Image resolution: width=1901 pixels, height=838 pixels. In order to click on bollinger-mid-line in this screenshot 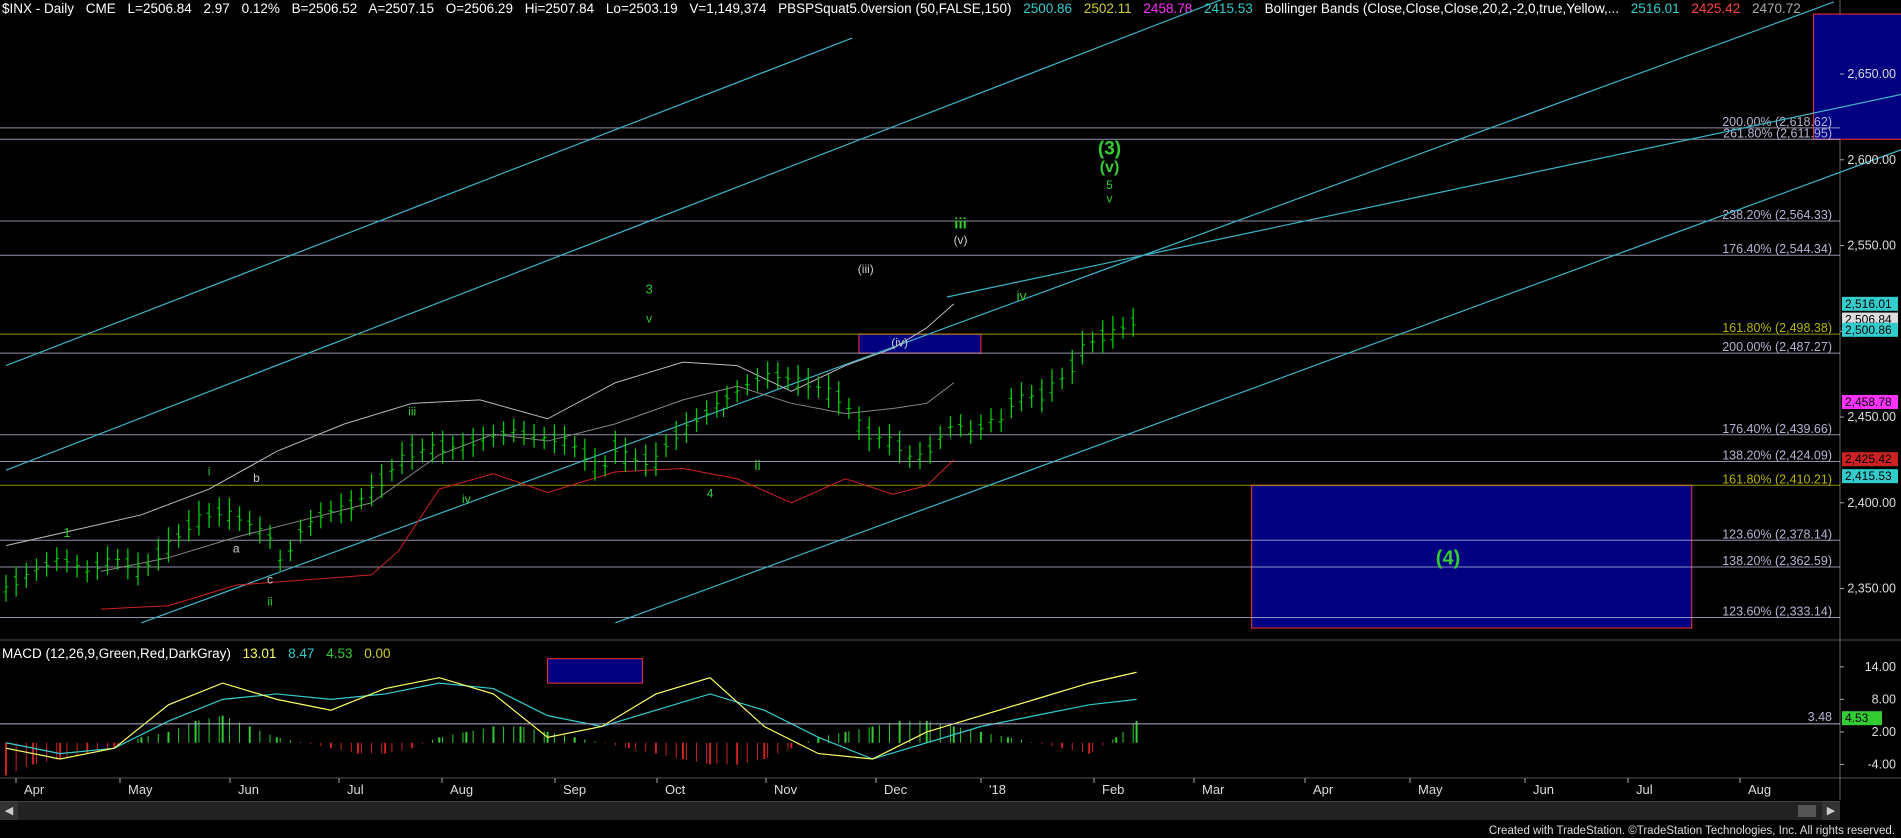, I will do `click(527, 477)`.